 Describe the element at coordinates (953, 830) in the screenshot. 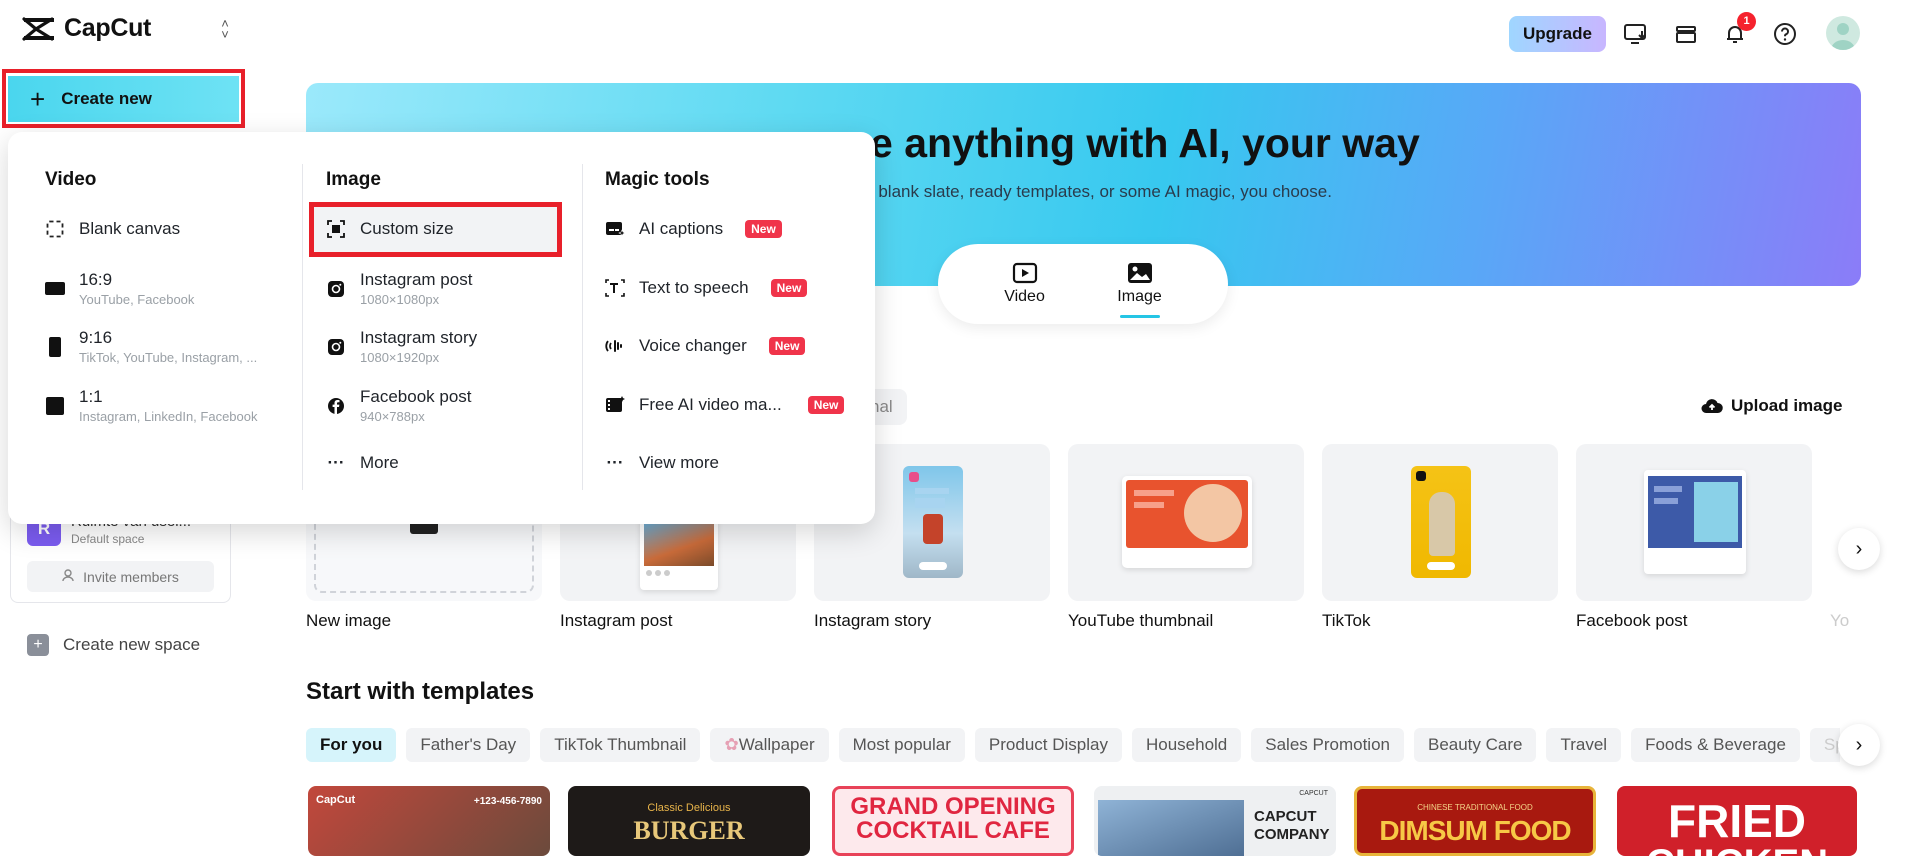

I see `template-thumb-line2: COCKTAIL CAFE` at that location.